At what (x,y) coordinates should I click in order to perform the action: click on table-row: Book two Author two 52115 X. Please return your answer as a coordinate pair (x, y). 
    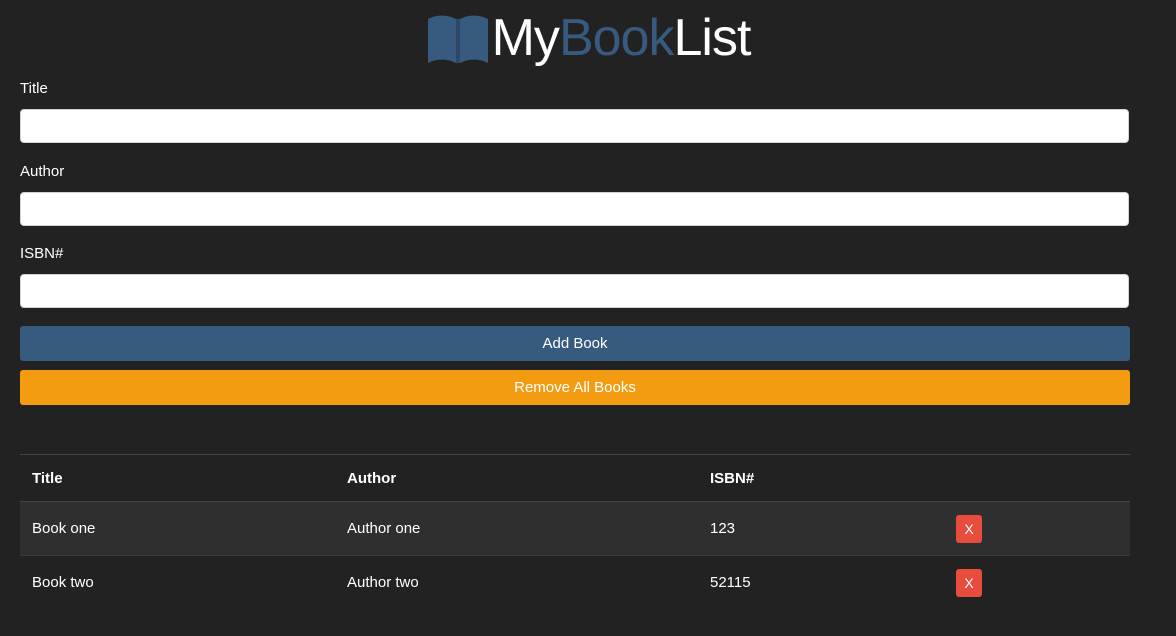
    Looking at the image, I should click on (575, 583).